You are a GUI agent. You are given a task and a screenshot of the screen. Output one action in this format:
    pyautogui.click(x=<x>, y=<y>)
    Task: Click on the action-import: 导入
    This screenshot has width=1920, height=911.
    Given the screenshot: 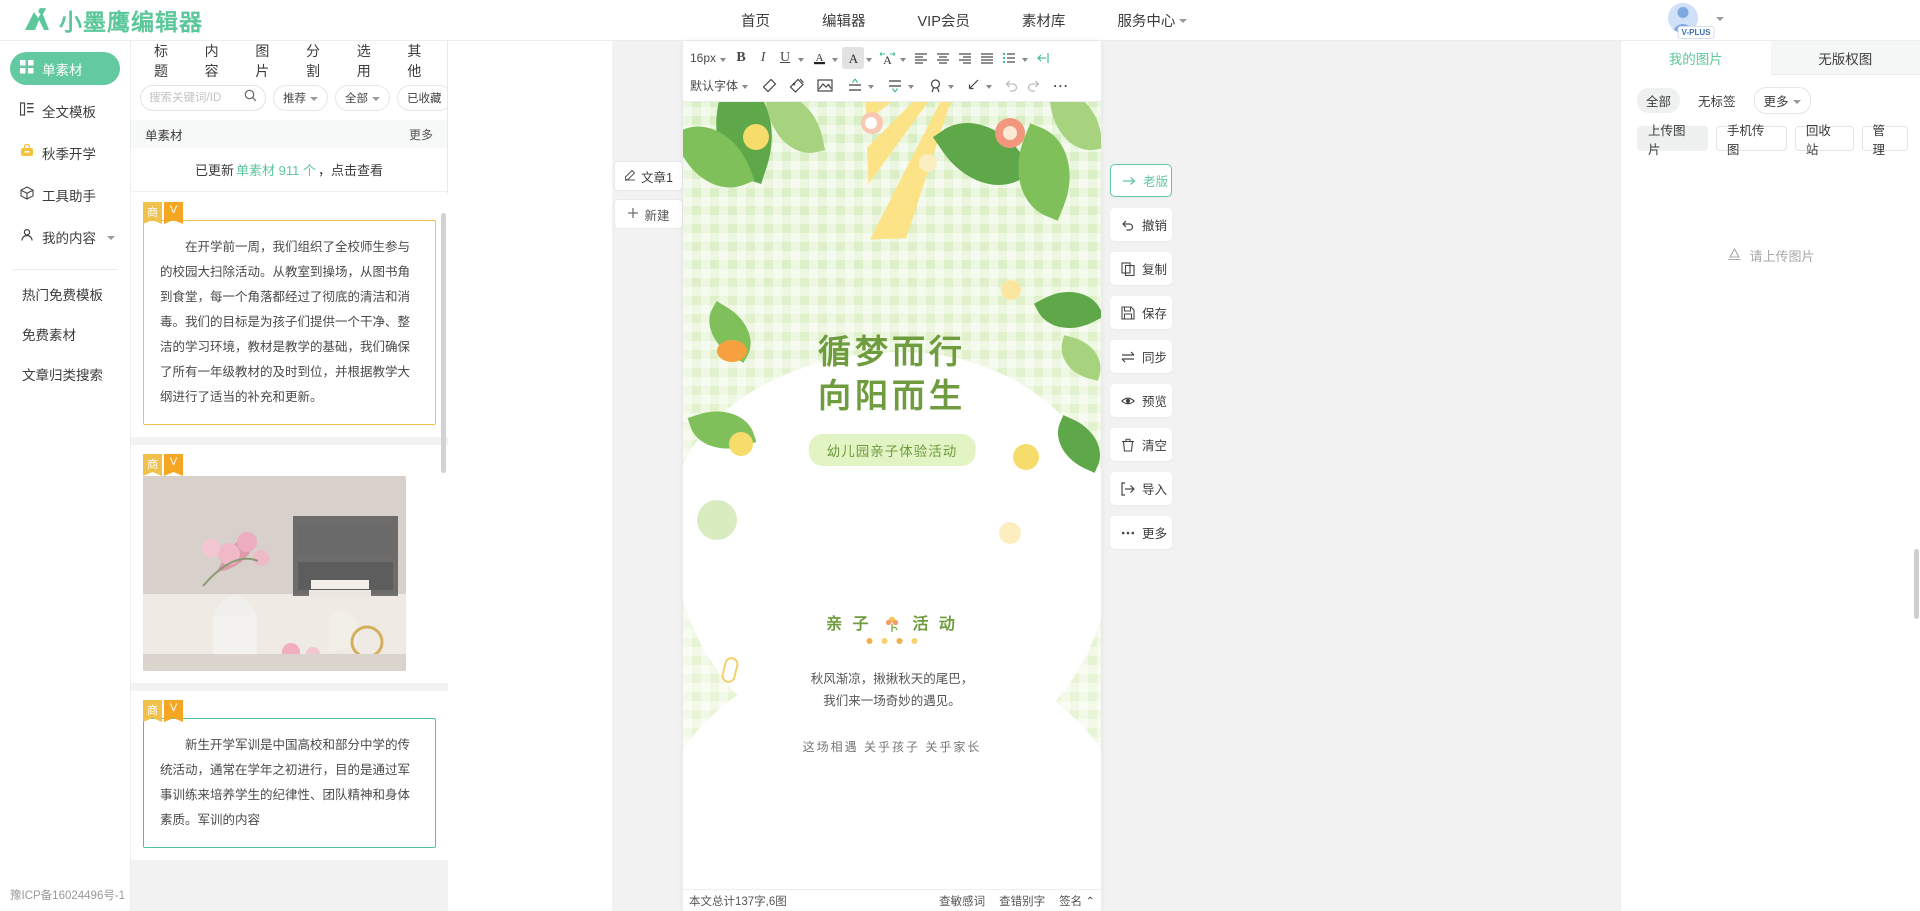 What is the action you would take?
    pyautogui.click(x=1141, y=488)
    